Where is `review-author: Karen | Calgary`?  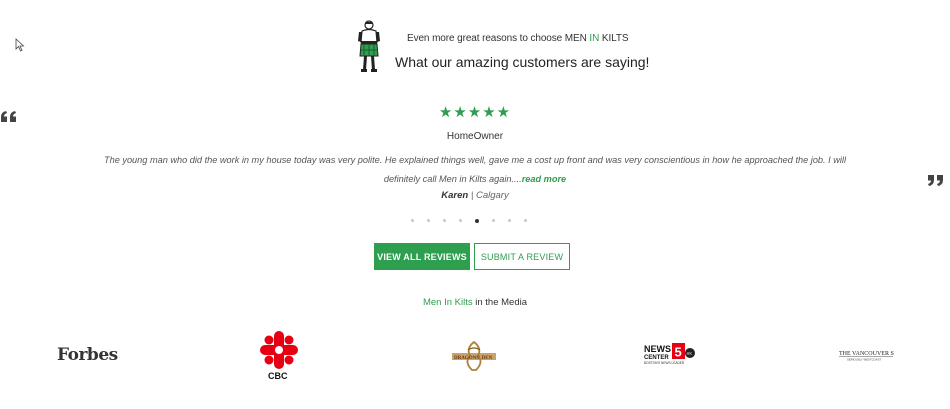 review-author: Karen | Calgary is located at coordinates (475, 195).